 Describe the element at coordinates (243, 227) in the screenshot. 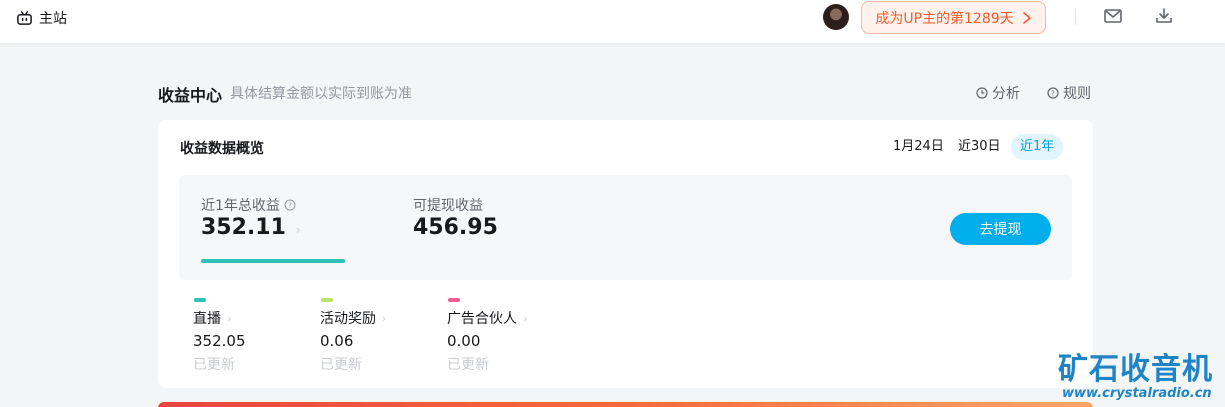

I see `total-earnings-number: 352.11` at that location.